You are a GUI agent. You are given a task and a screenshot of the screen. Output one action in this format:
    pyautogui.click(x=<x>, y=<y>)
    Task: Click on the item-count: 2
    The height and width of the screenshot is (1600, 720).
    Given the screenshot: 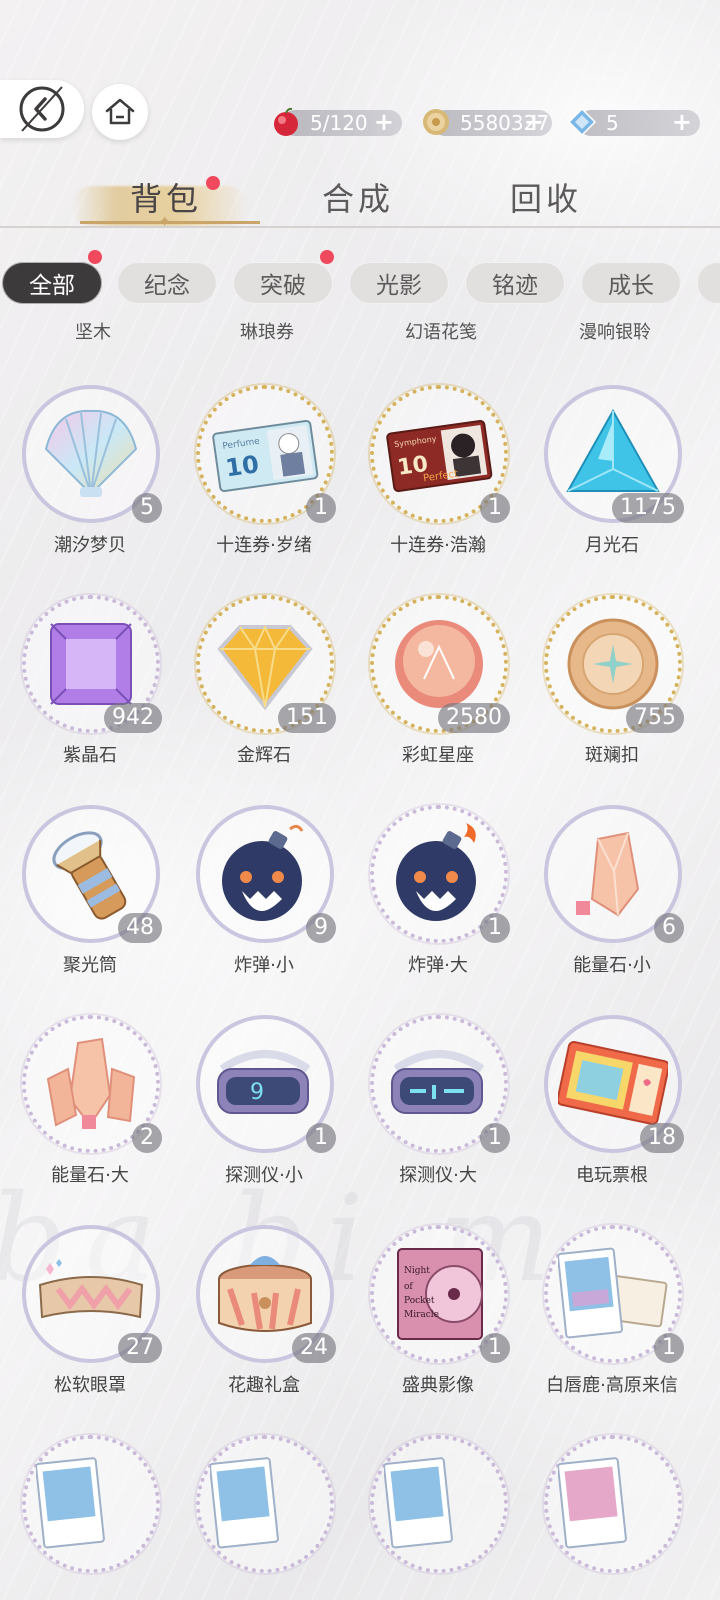 What is the action you would take?
    pyautogui.click(x=147, y=1138)
    